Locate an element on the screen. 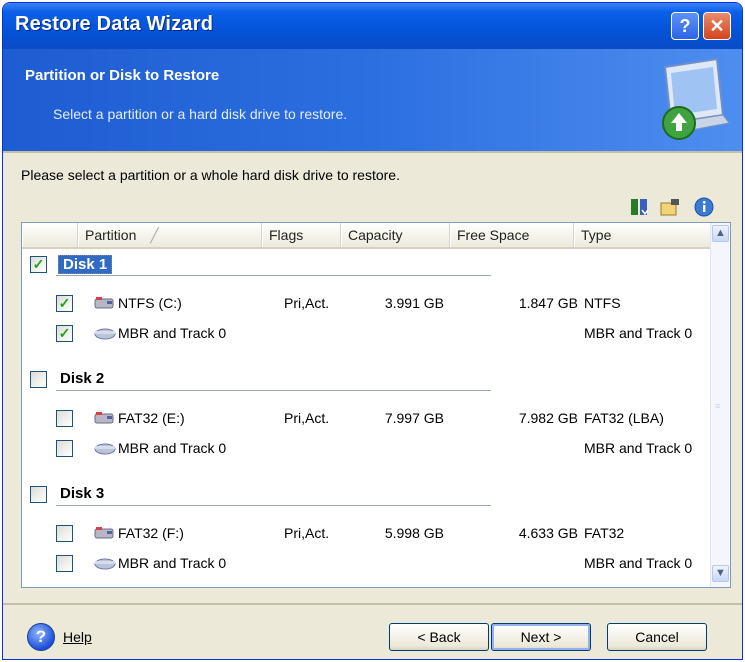 The height and width of the screenshot is (662, 745). vertical-scrollbar: ▲ ≡ ▼ is located at coordinates (720, 405).